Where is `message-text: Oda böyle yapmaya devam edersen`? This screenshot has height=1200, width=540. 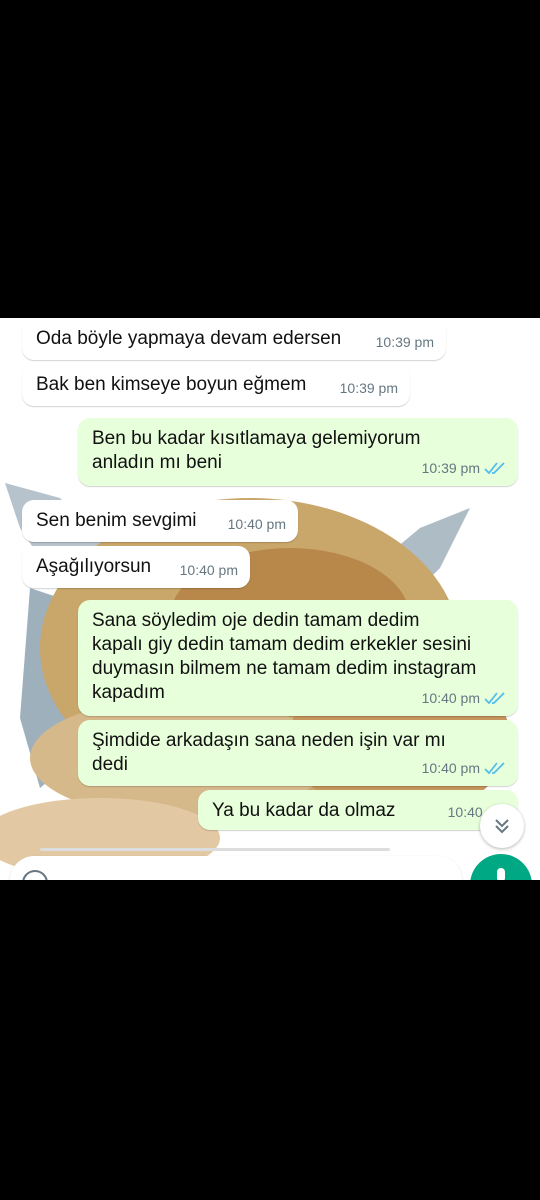
message-text: Oda böyle yapmaya devam edersen is located at coordinates (189, 338).